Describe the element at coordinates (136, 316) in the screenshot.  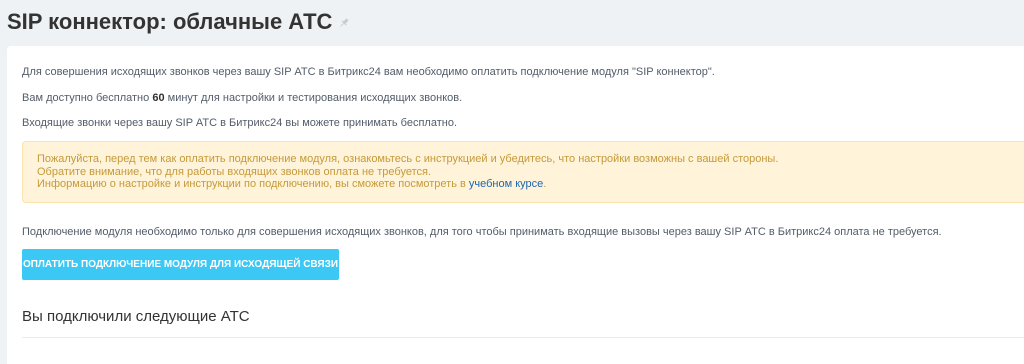
I see `connected-pbx-title: Вы подключили следующие АТС` at that location.